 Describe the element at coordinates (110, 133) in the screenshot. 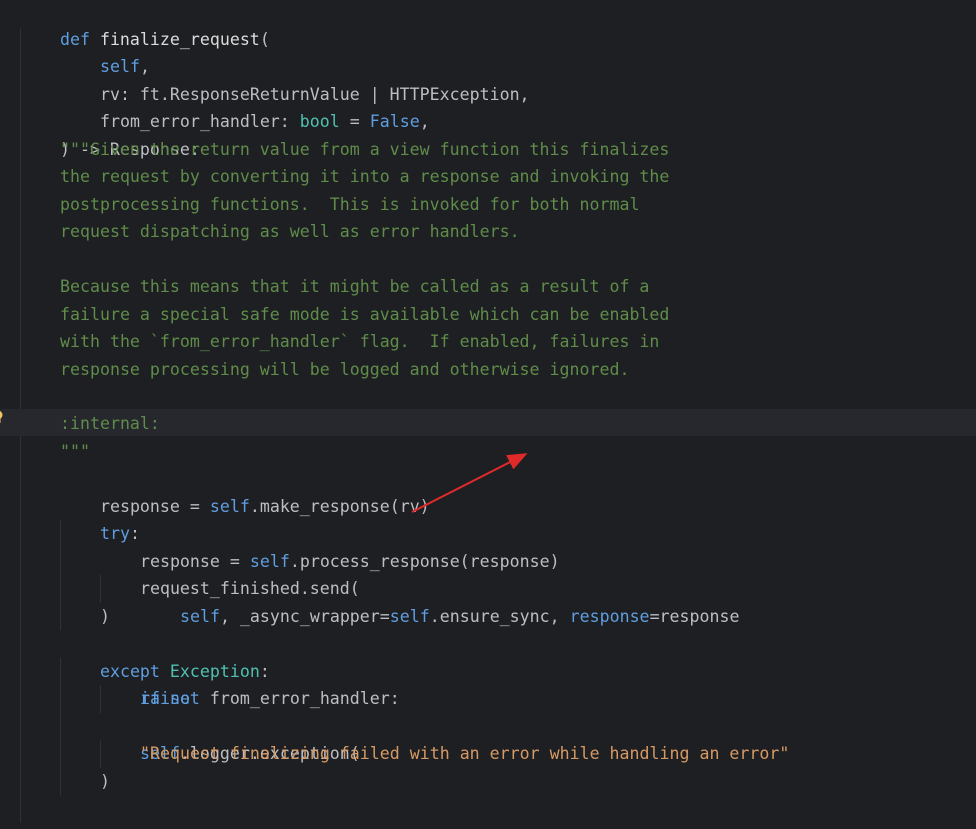

I see `code-line: ) -> Response:` at that location.